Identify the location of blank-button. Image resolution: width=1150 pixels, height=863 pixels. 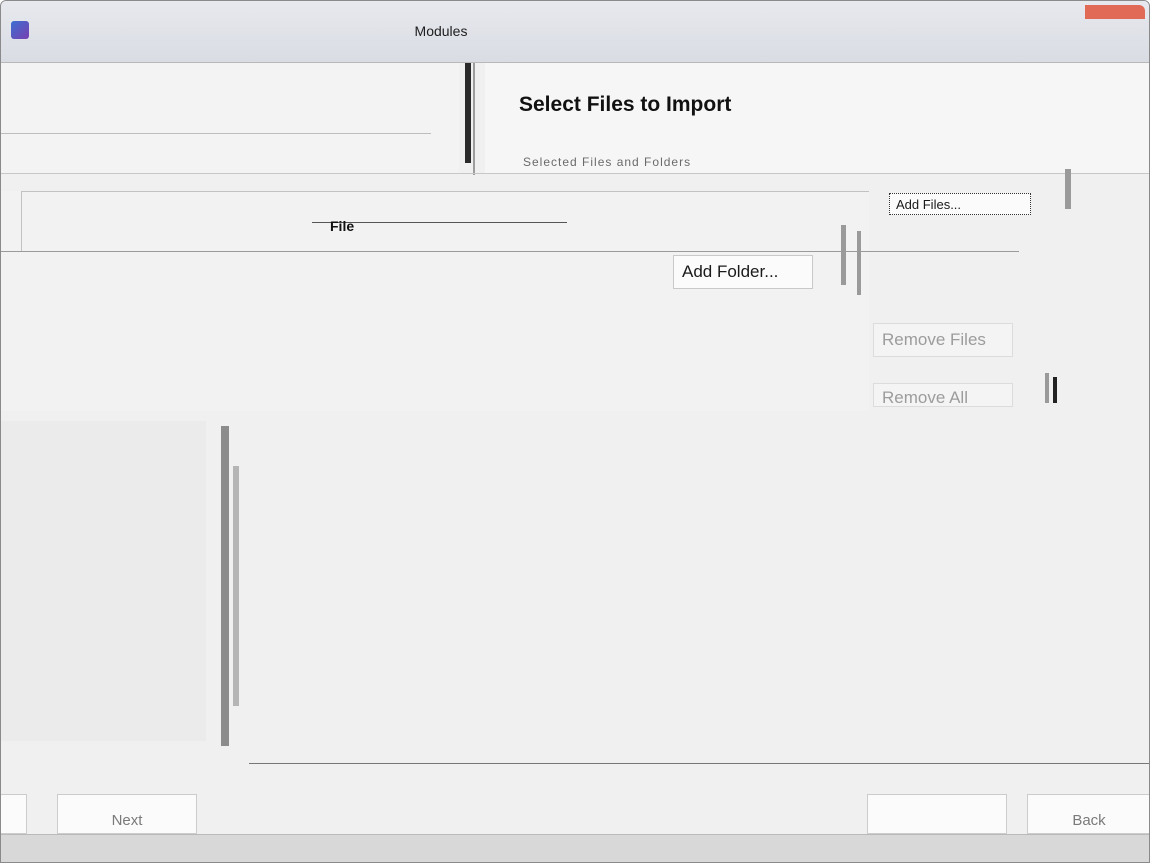
(937, 814).